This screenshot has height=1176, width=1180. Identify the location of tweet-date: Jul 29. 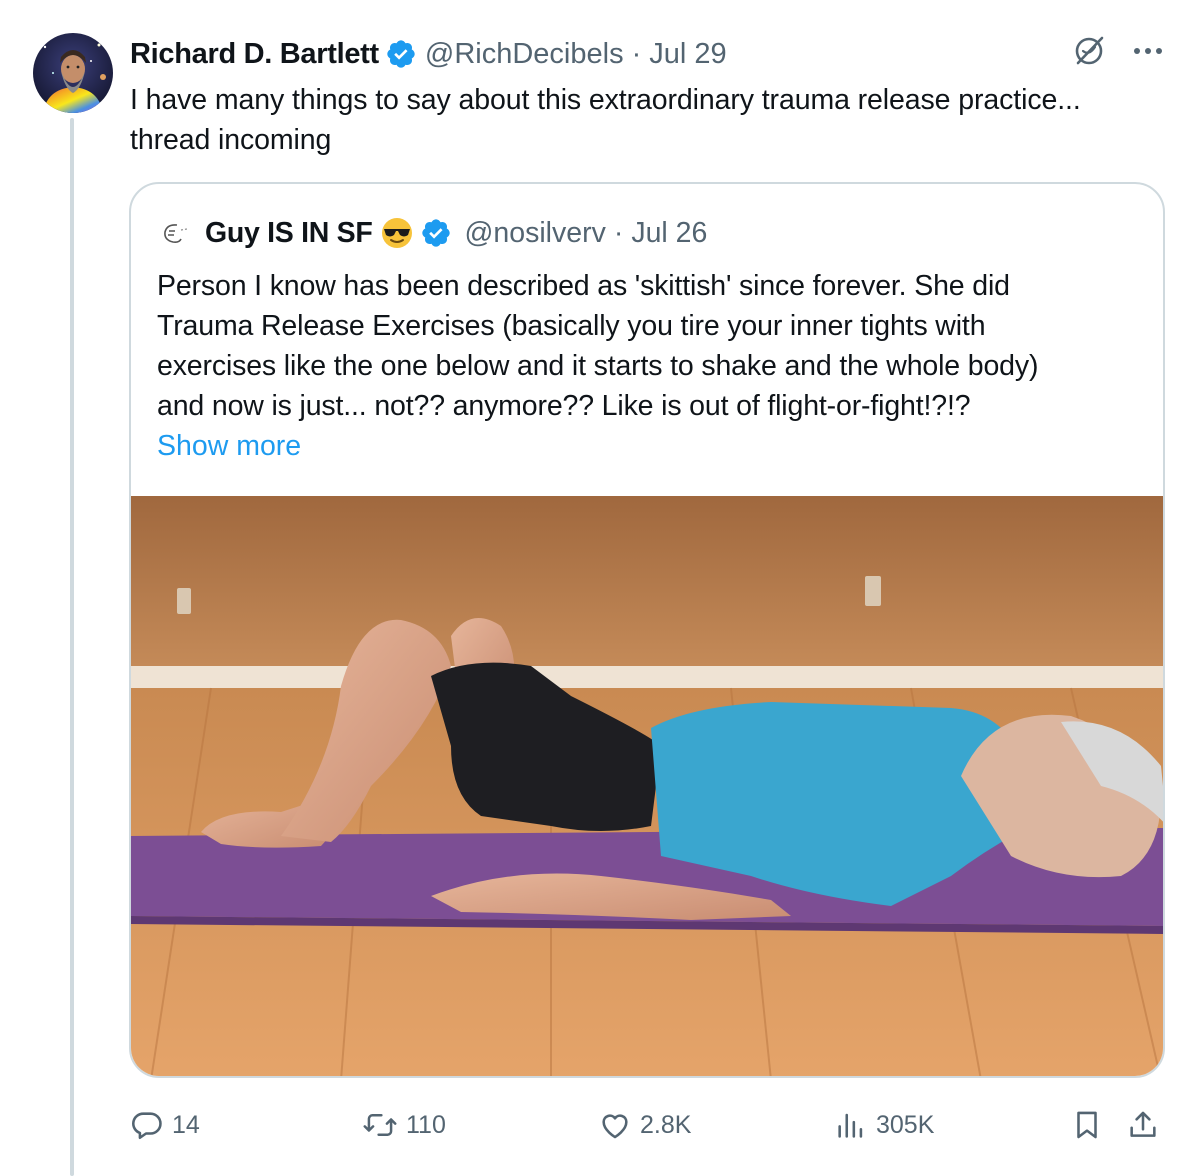
(687, 54).